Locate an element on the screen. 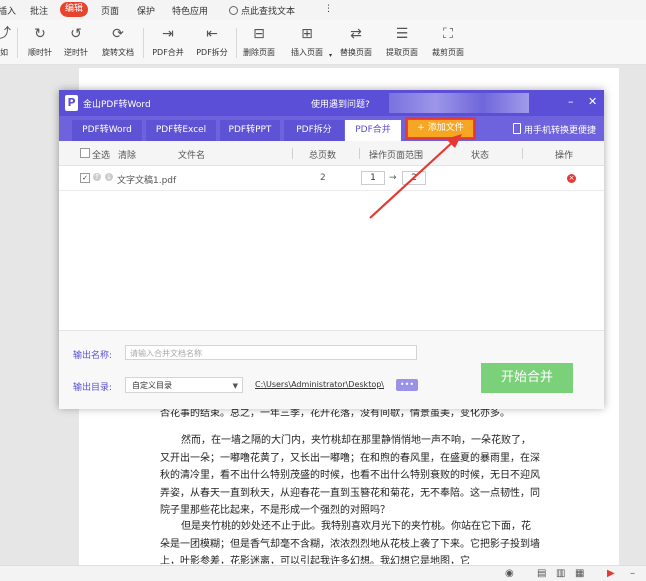 This screenshot has height=581, width=646. annotation-arrow is located at coordinates (415, 176).